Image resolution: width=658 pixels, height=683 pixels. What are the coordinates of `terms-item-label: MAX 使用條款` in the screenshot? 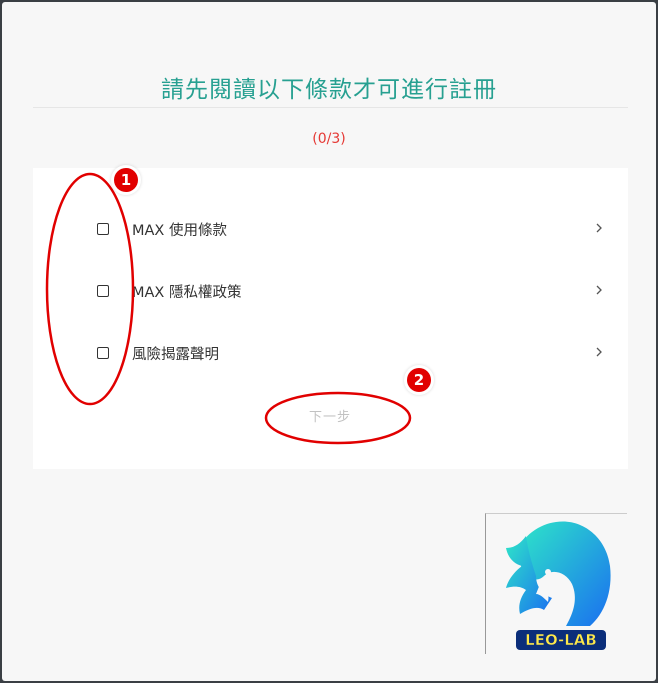 It's located at (179, 231).